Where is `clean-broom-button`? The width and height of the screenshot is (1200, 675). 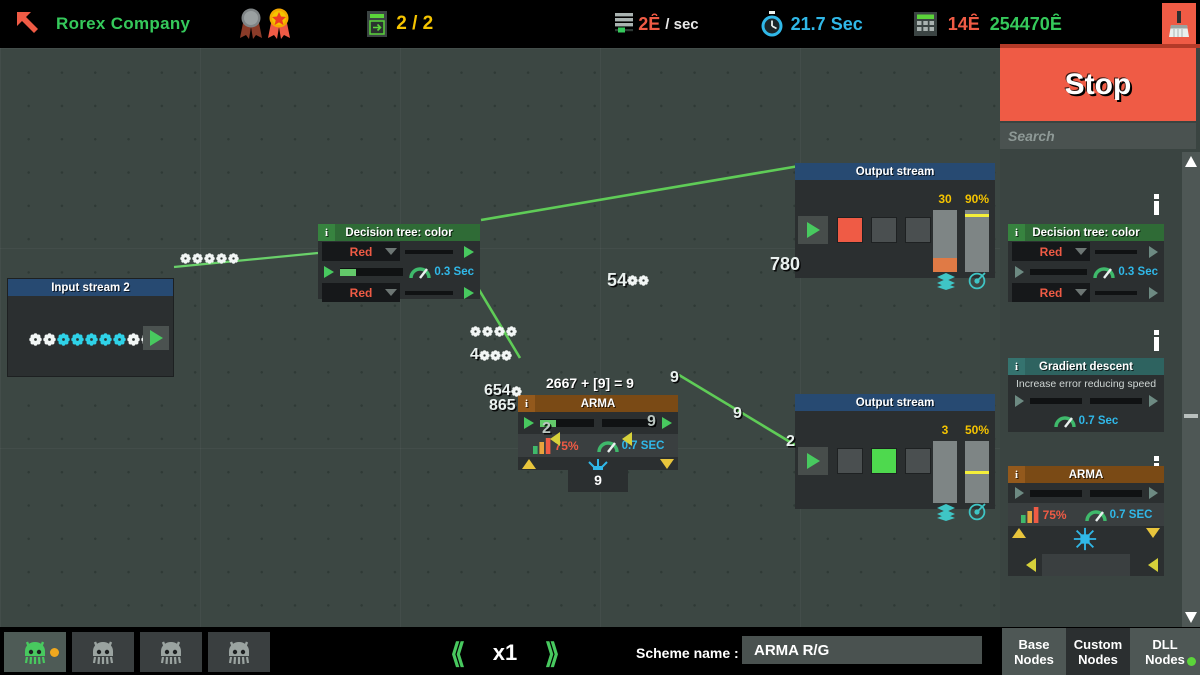
clean-broom-button is located at coordinates (1179, 24).